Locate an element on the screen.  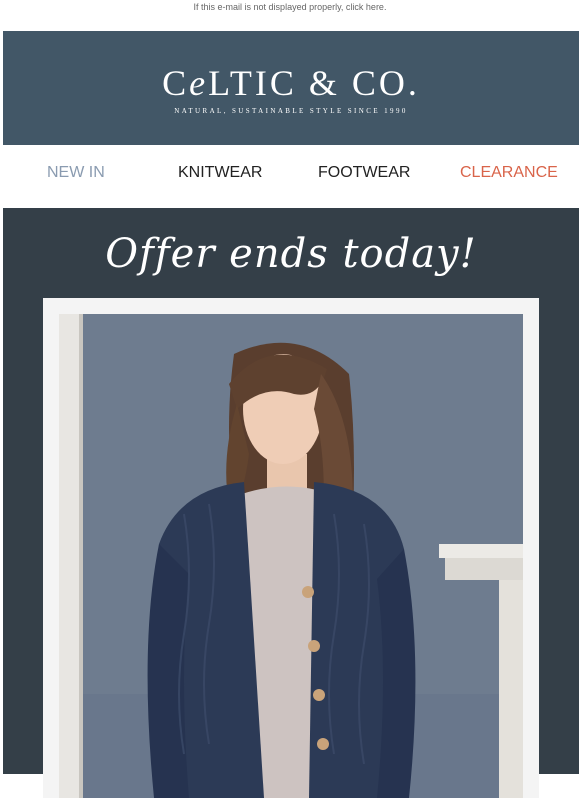
nav-item-clearance: CLEARANCE is located at coordinates (509, 173).